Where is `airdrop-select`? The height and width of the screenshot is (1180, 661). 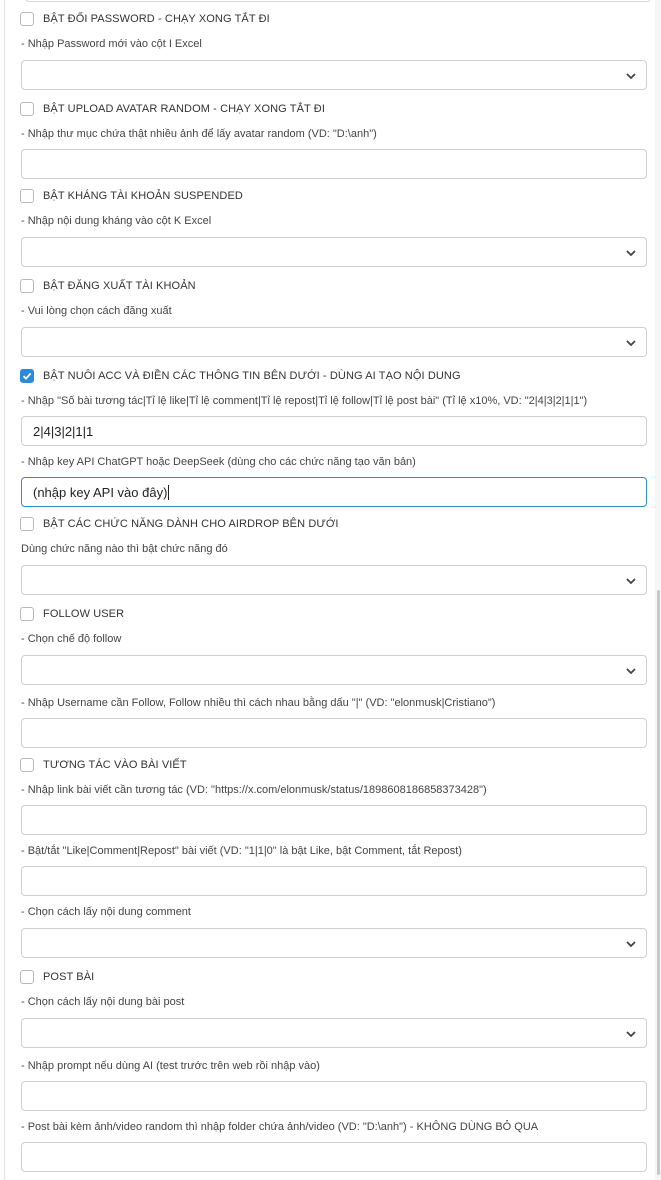 airdrop-select is located at coordinates (334, 580).